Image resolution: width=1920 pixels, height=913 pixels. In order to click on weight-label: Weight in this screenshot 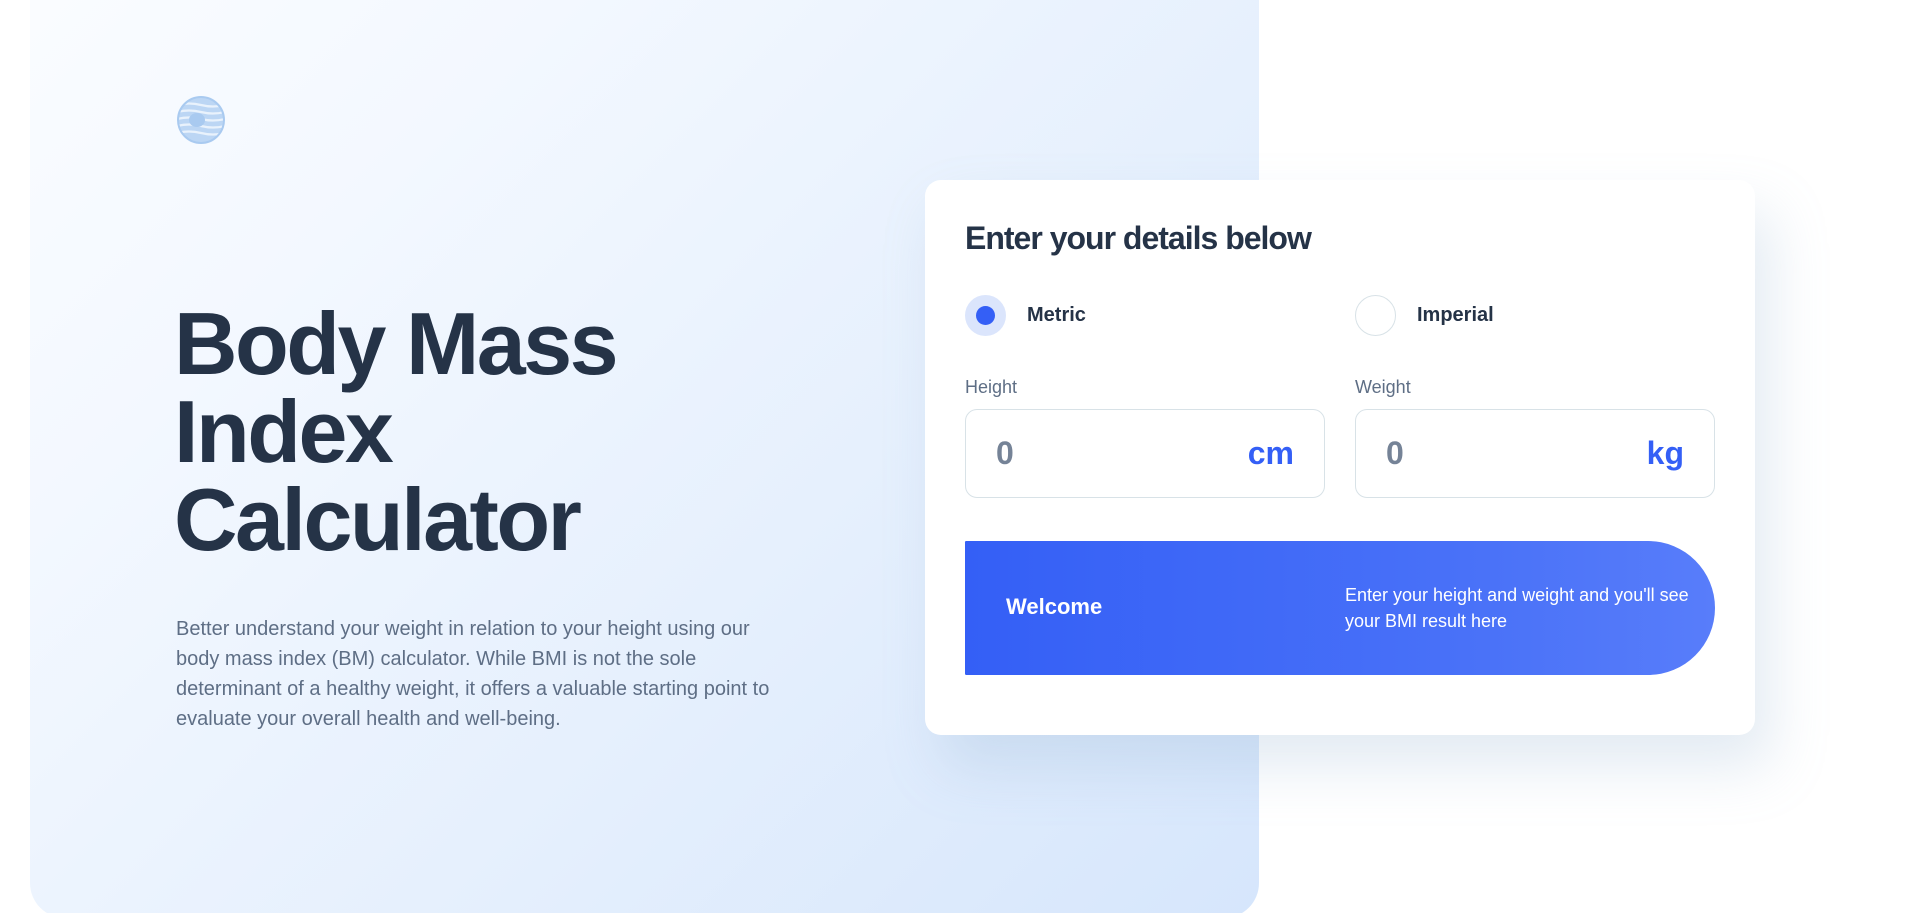, I will do `click(1383, 387)`.